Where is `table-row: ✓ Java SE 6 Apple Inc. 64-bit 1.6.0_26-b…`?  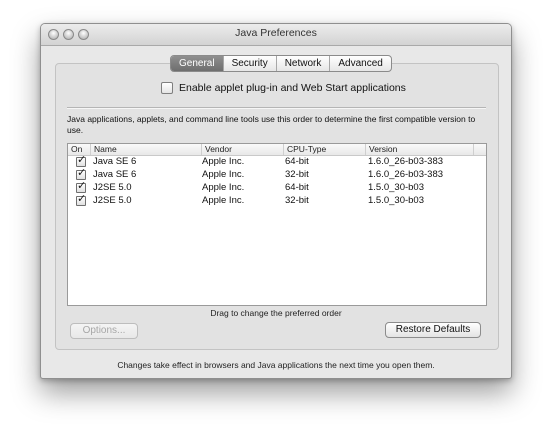
table-row: ✓ Java SE 6 Apple Inc. 64-bit 1.6.0_26-b… is located at coordinates (277, 161).